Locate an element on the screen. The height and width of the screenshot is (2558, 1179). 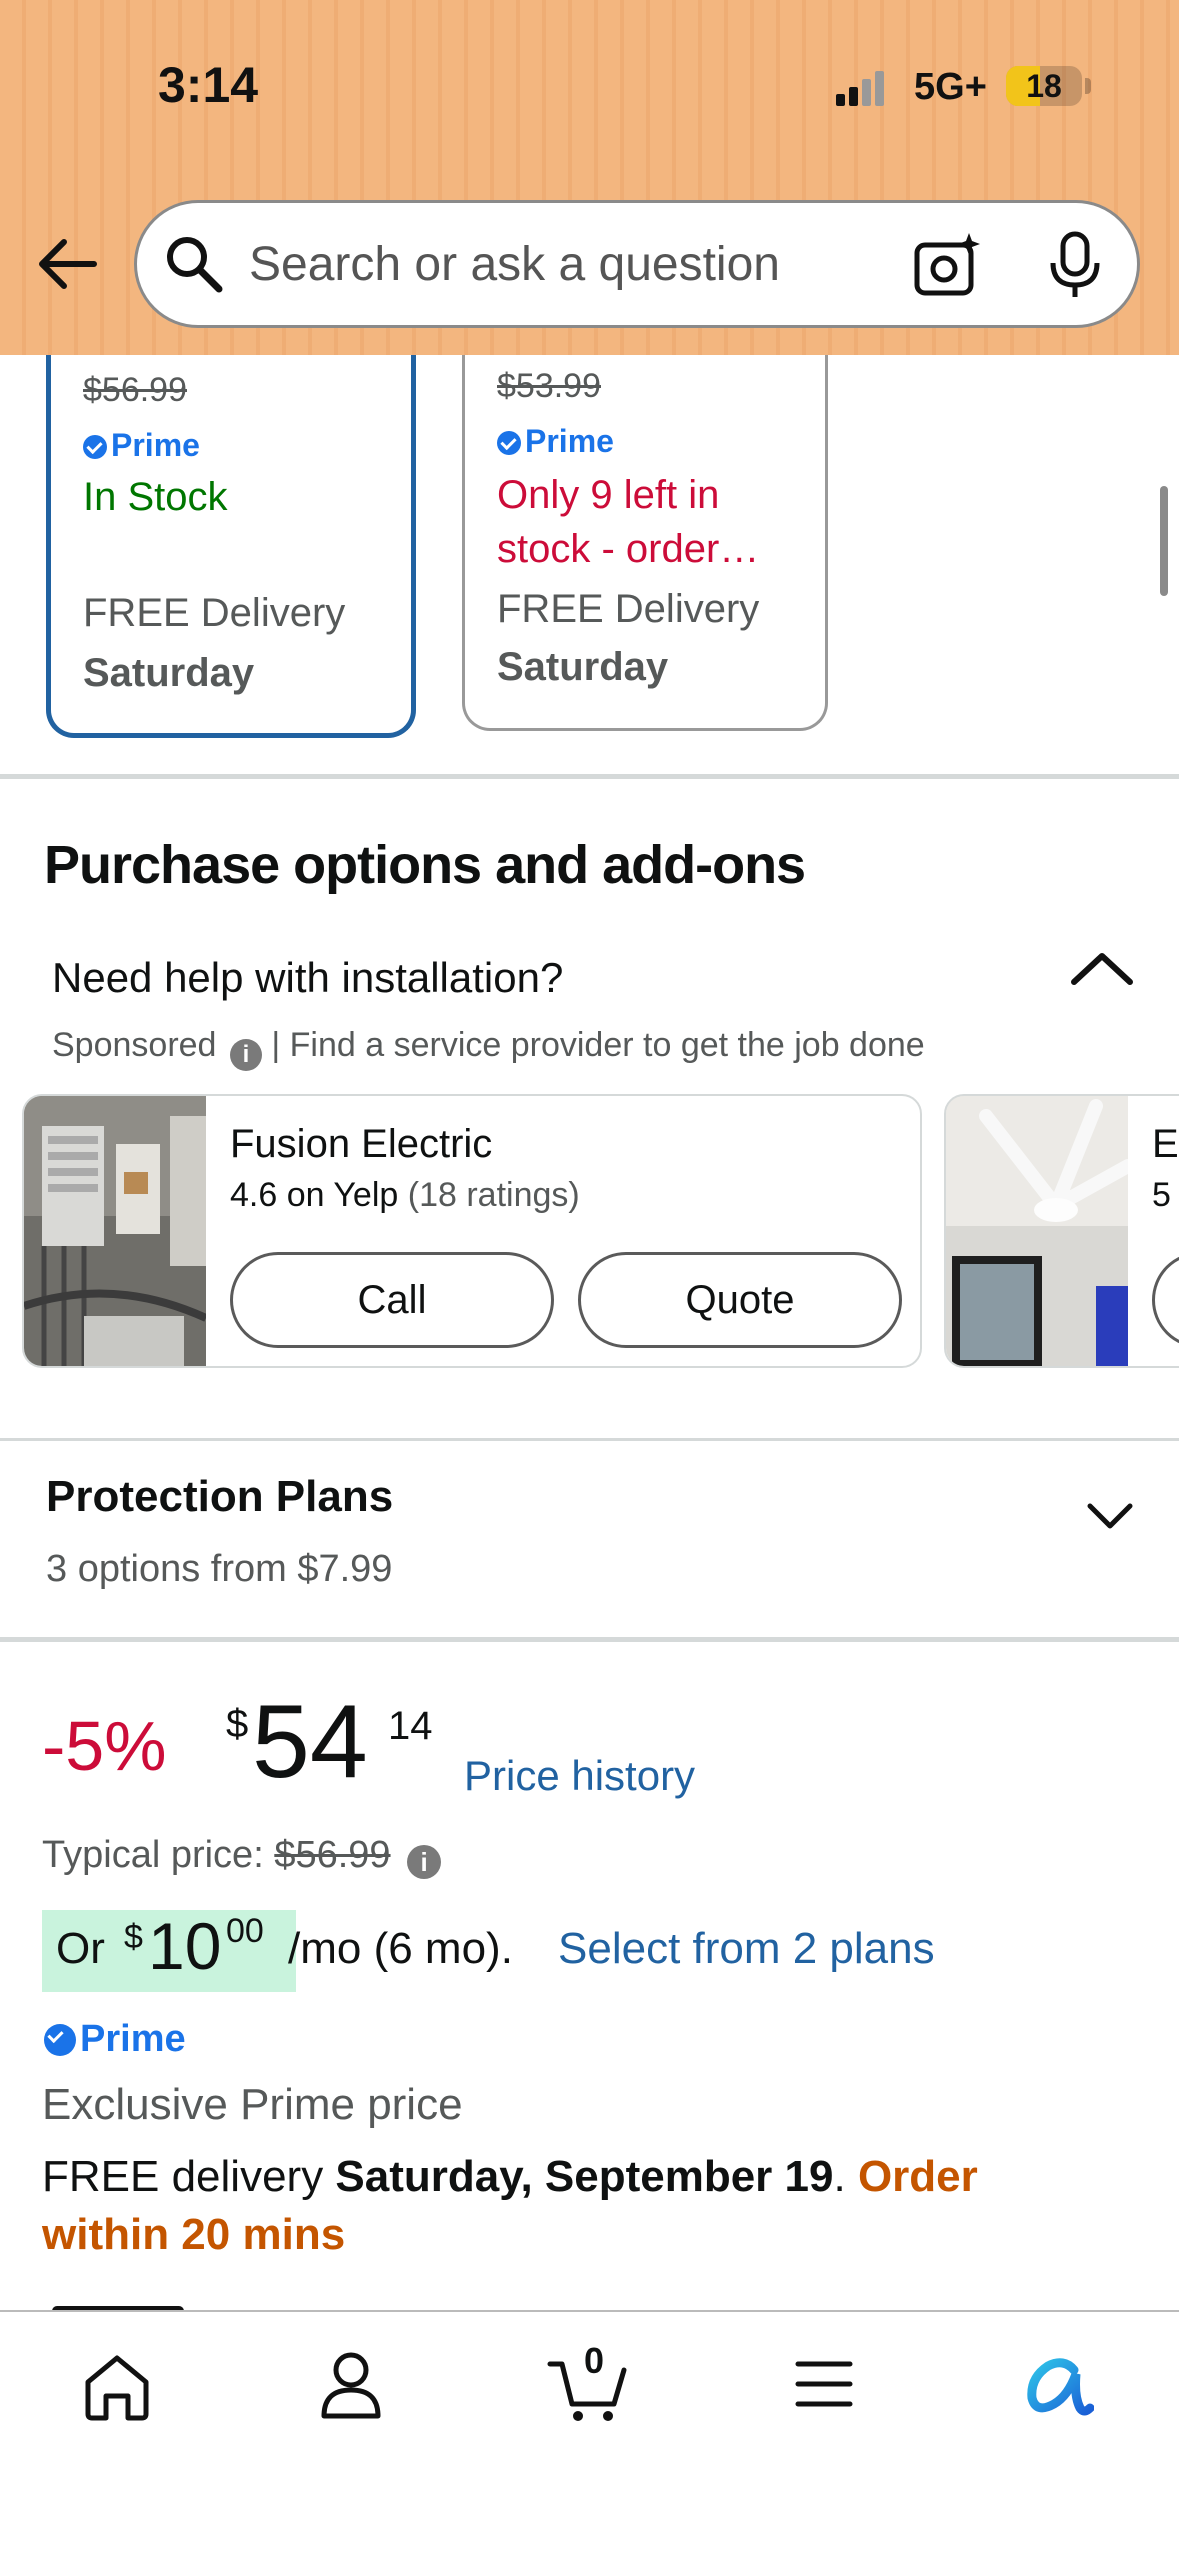
order-within-countdown: within 20 mins is located at coordinates (194, 2234).